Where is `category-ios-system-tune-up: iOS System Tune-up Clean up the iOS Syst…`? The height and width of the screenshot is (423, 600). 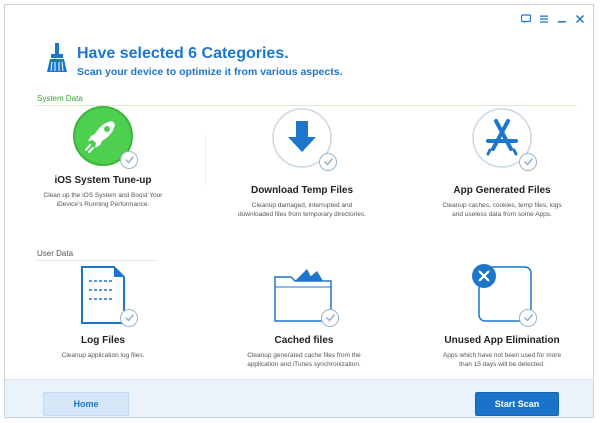 category-ios-system-tune-up: iOS System Tune-up Clean up the iOS Syst… is located at coordinates (103, 157).